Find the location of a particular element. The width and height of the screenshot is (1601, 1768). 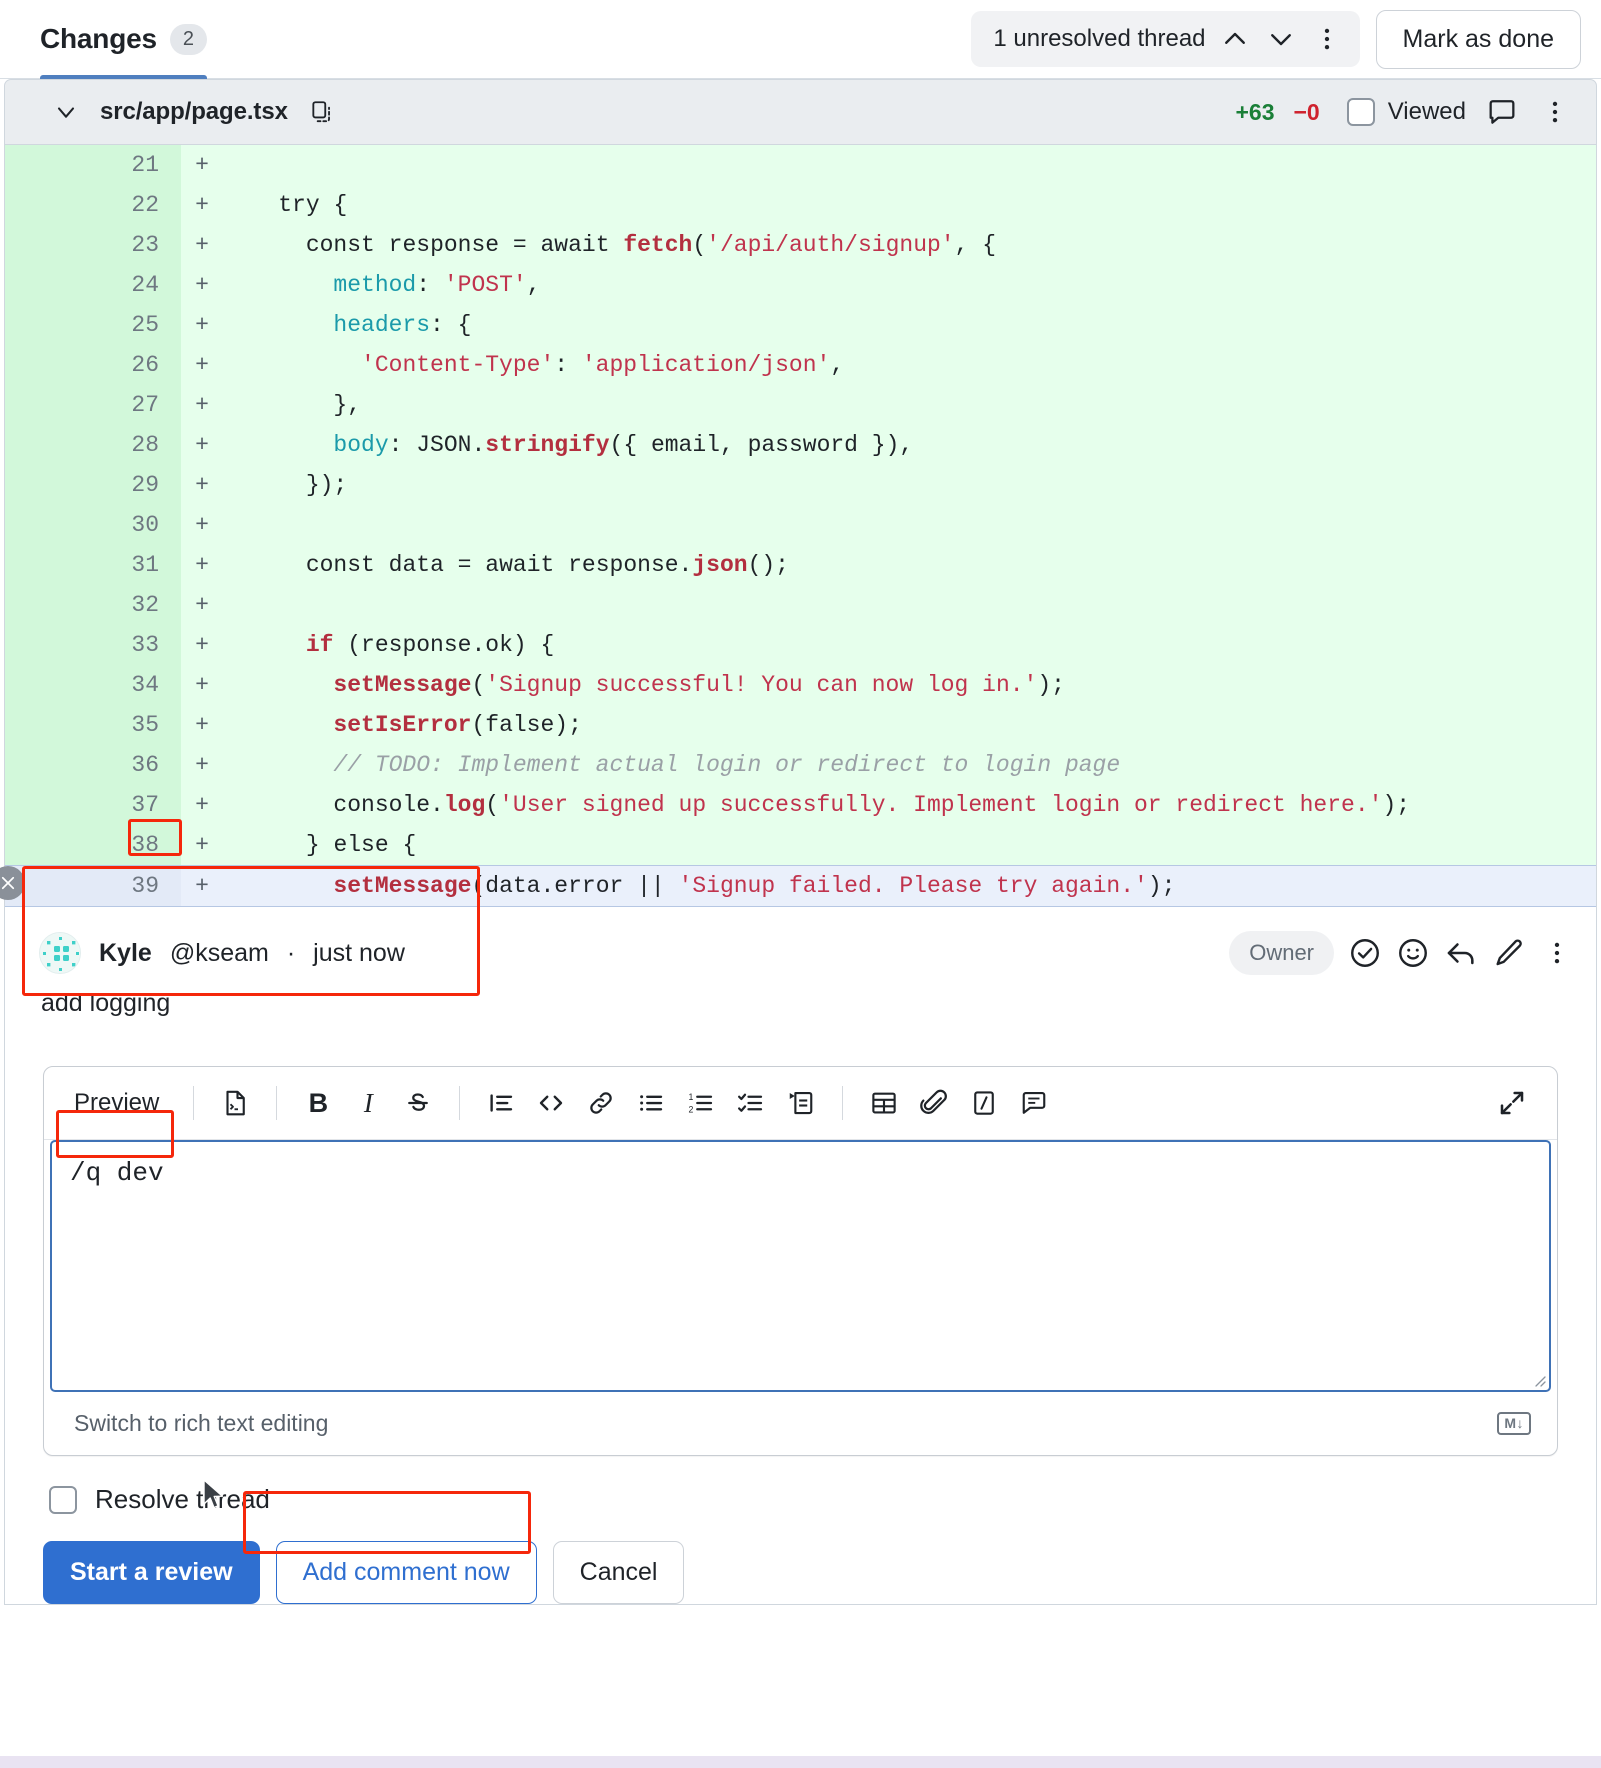

diff-line-number: 23 is located at coordinates (93, 245).